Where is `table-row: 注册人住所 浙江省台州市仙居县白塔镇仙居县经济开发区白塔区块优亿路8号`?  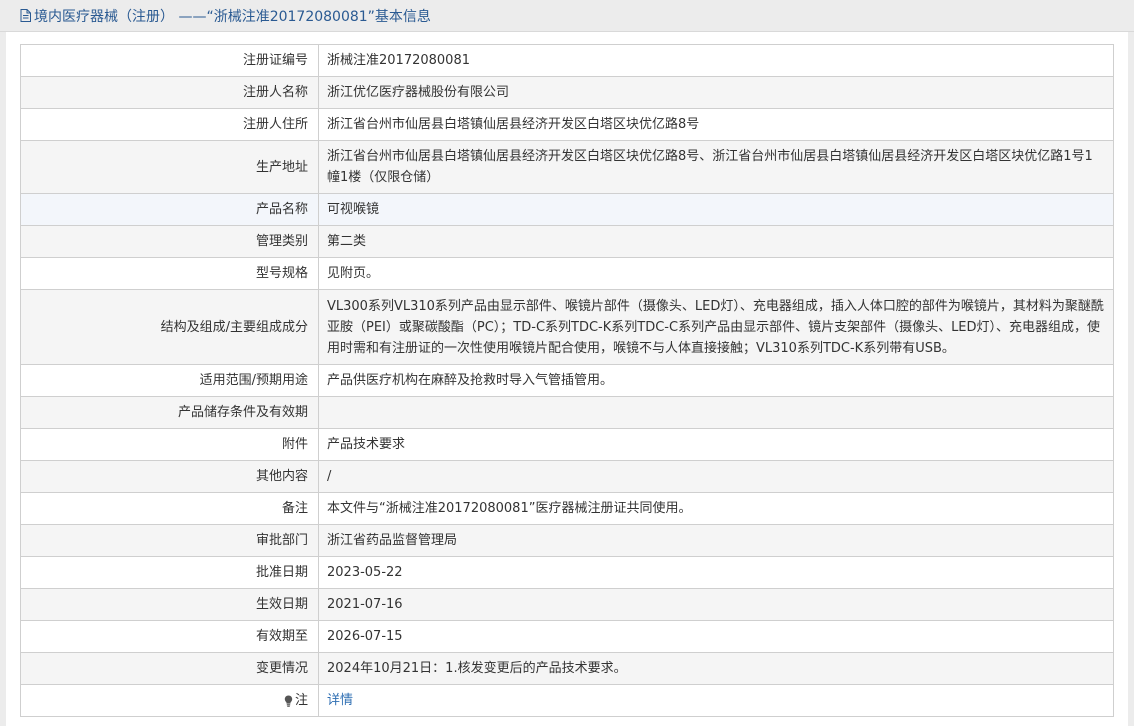 table-row: 注册人住所 浙江省台州市仙居县白塔镇仙居县经济开发区白塔区块优亿路8号 is located at coordinates (567, 124).